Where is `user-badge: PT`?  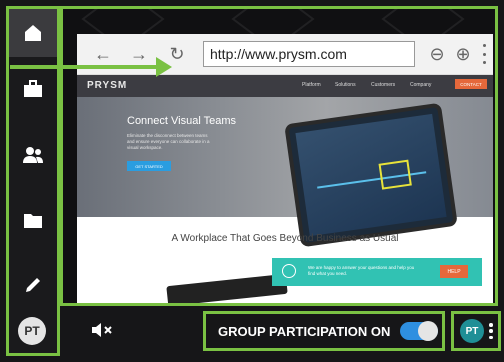
user-badge: PT is located at coordinates (472, 331).